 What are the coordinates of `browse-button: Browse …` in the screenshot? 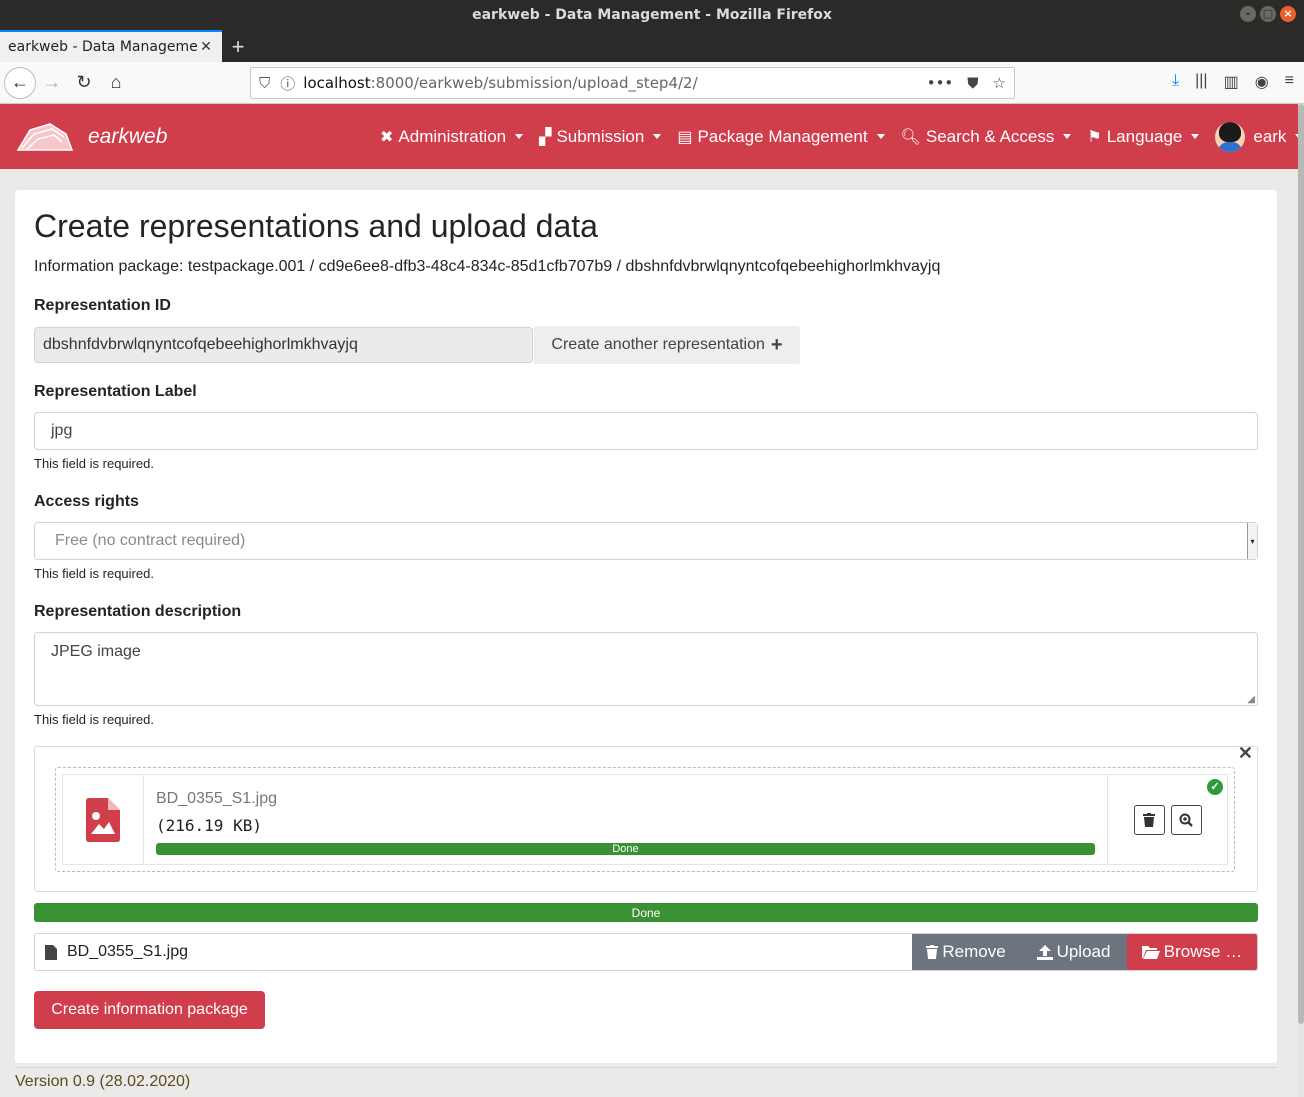 It's located at (1192, 952).